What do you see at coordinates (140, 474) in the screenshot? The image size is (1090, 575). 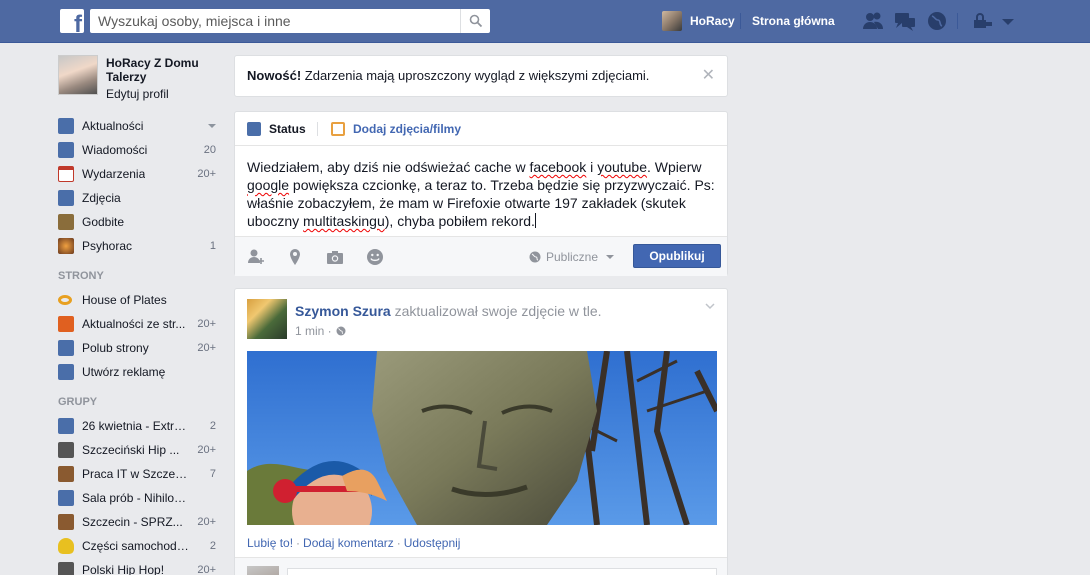 I see `sidebar-item-group: Praca IT w Szczecinie 7` at bounding box center [140, 474].